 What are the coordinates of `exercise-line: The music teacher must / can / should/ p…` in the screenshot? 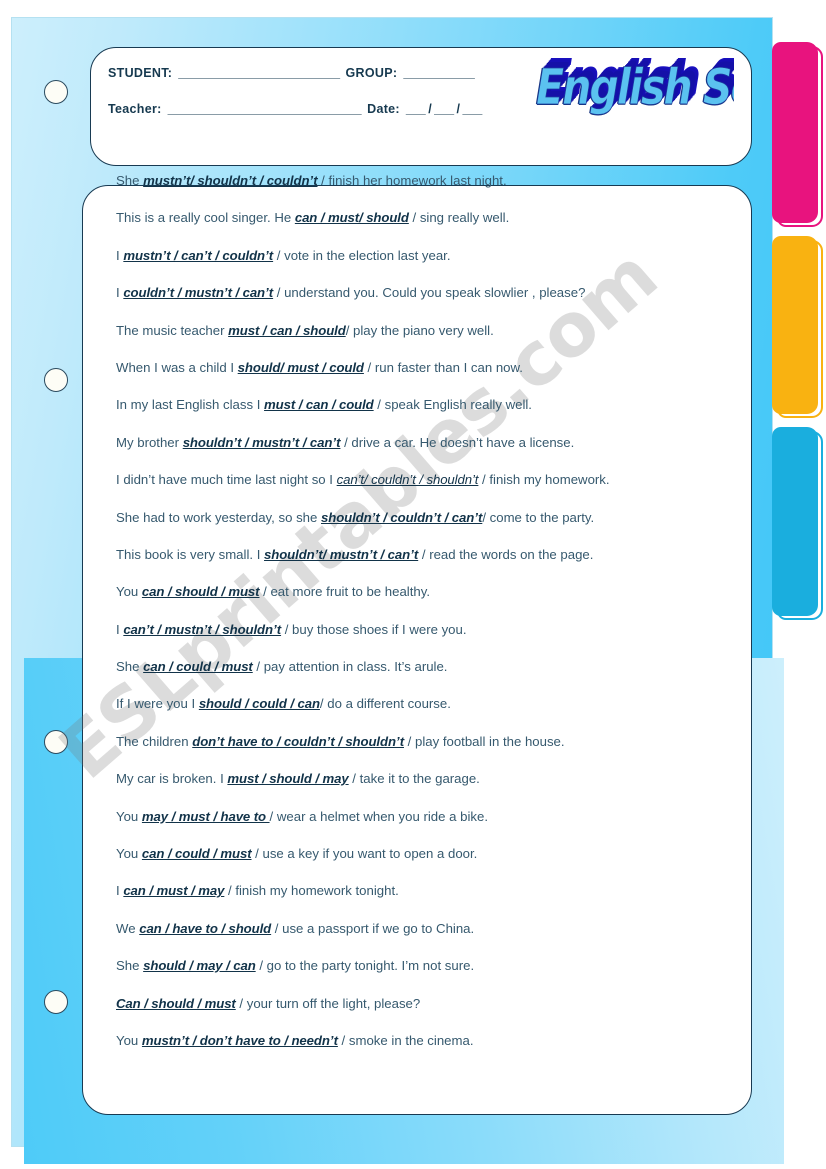 It's located at (428, 340).